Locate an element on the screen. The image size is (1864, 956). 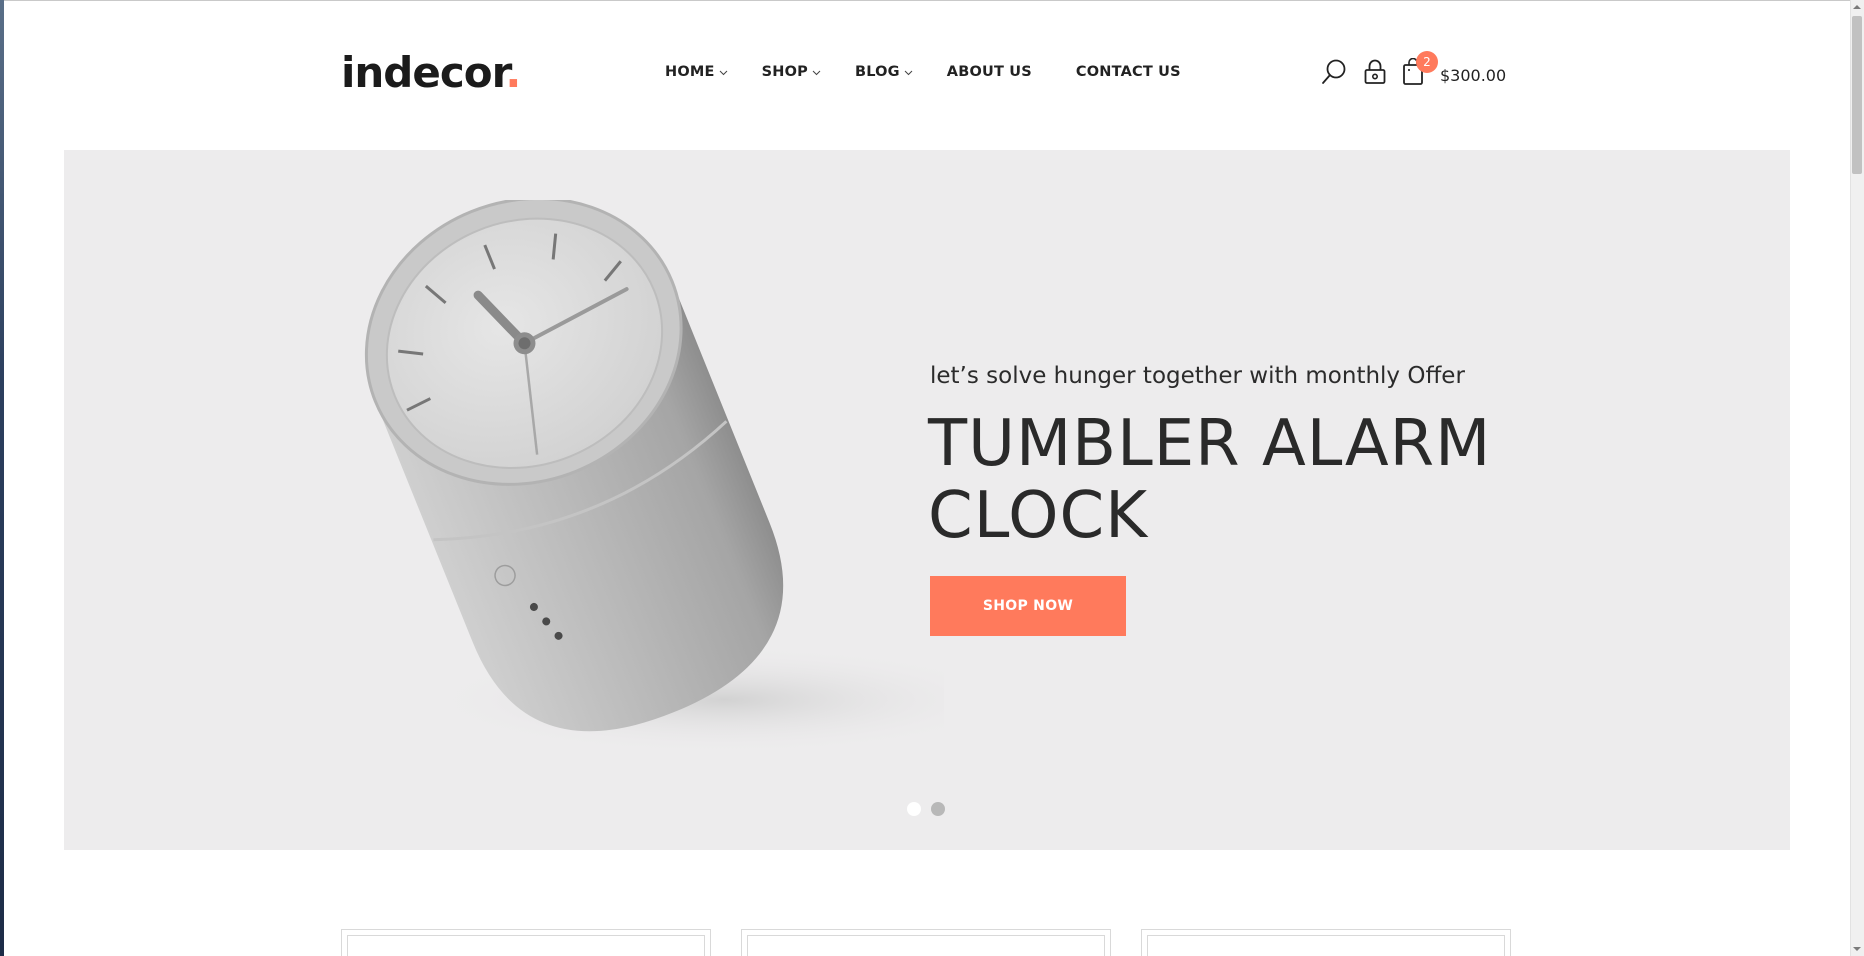
nav-item-blog: BLOG is located at coordinates (884, 72).